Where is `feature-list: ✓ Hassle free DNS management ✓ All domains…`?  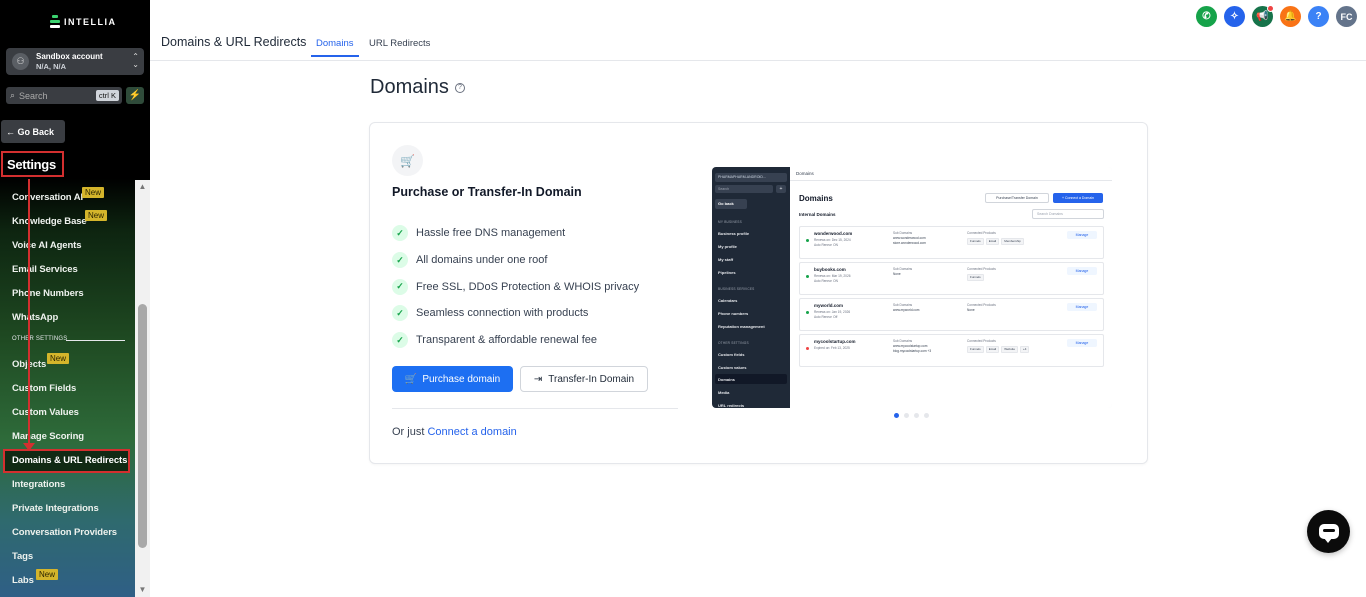
feature-list: ✓ Hassle free DNS management ✓ All domains… is located at coordinates (515, 286).